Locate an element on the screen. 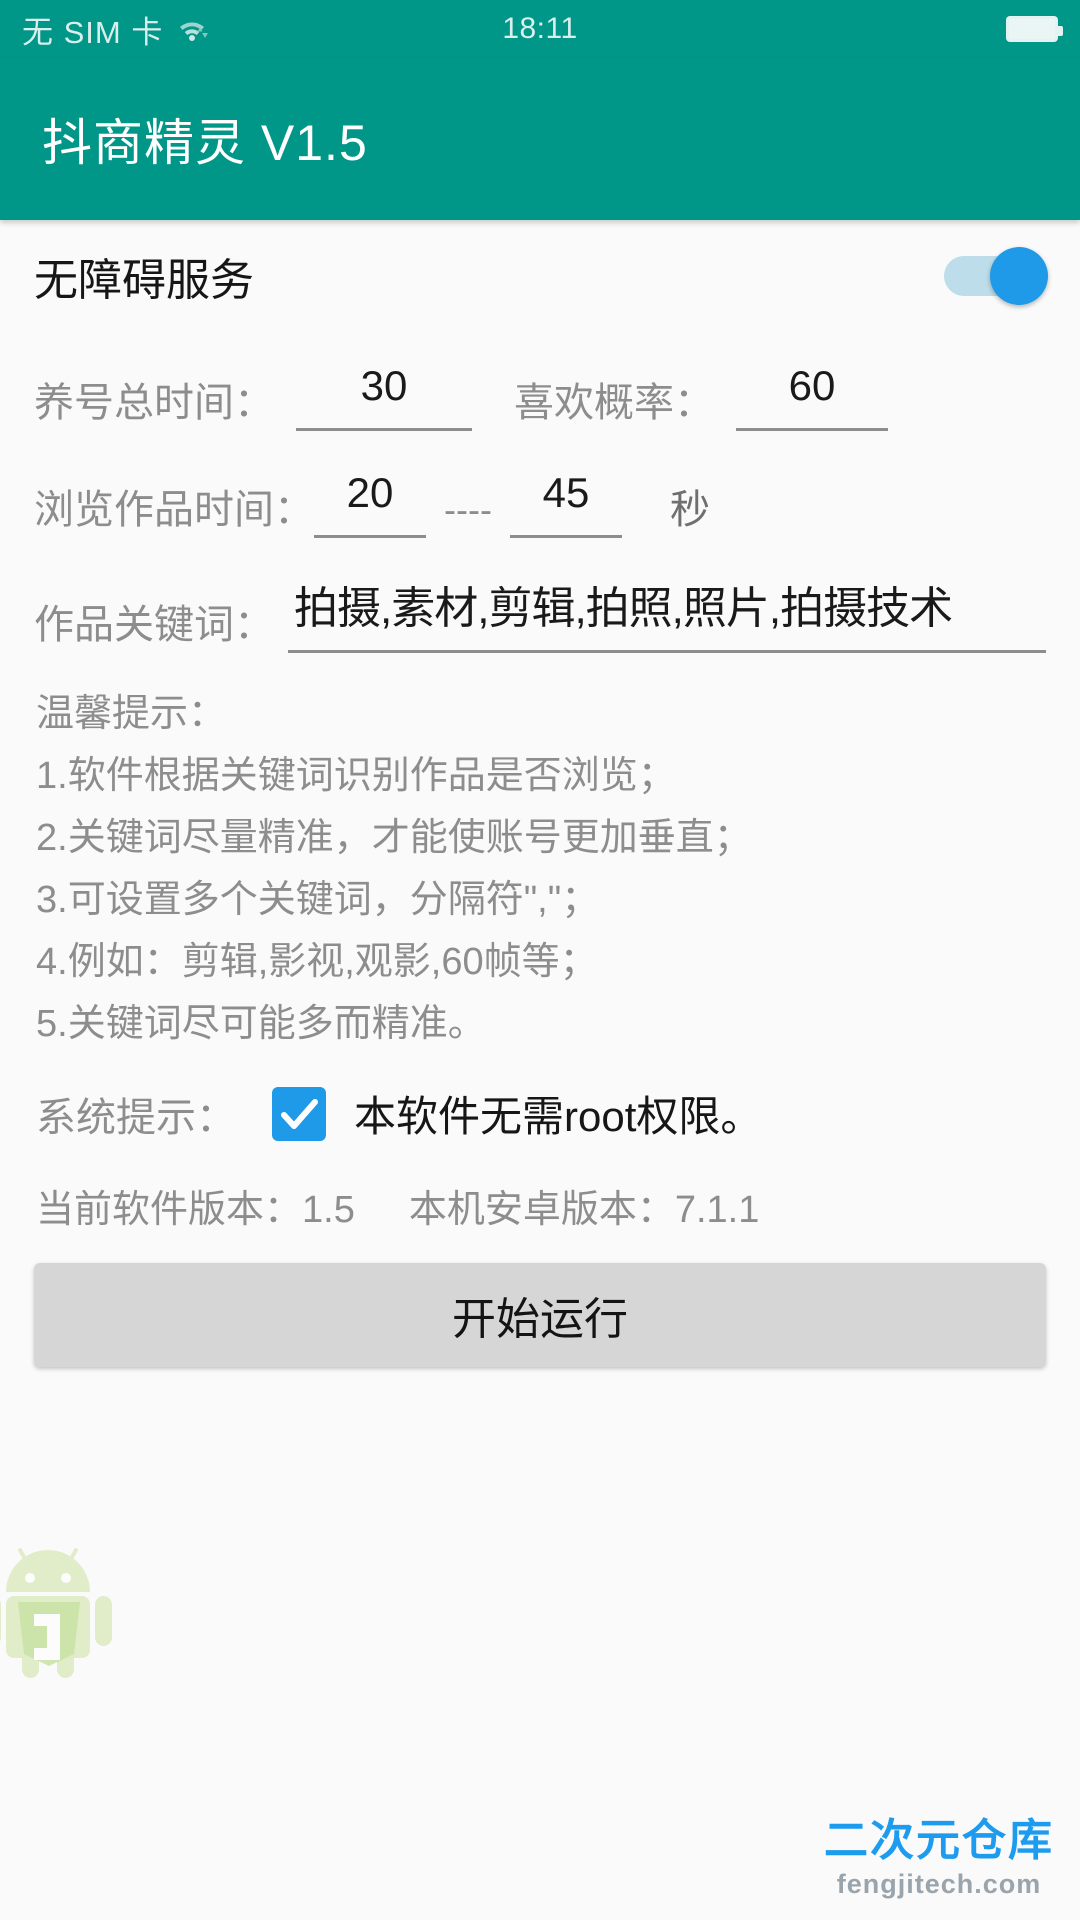  browse-time-min-input: 20 is located at coordinates (370, 501).